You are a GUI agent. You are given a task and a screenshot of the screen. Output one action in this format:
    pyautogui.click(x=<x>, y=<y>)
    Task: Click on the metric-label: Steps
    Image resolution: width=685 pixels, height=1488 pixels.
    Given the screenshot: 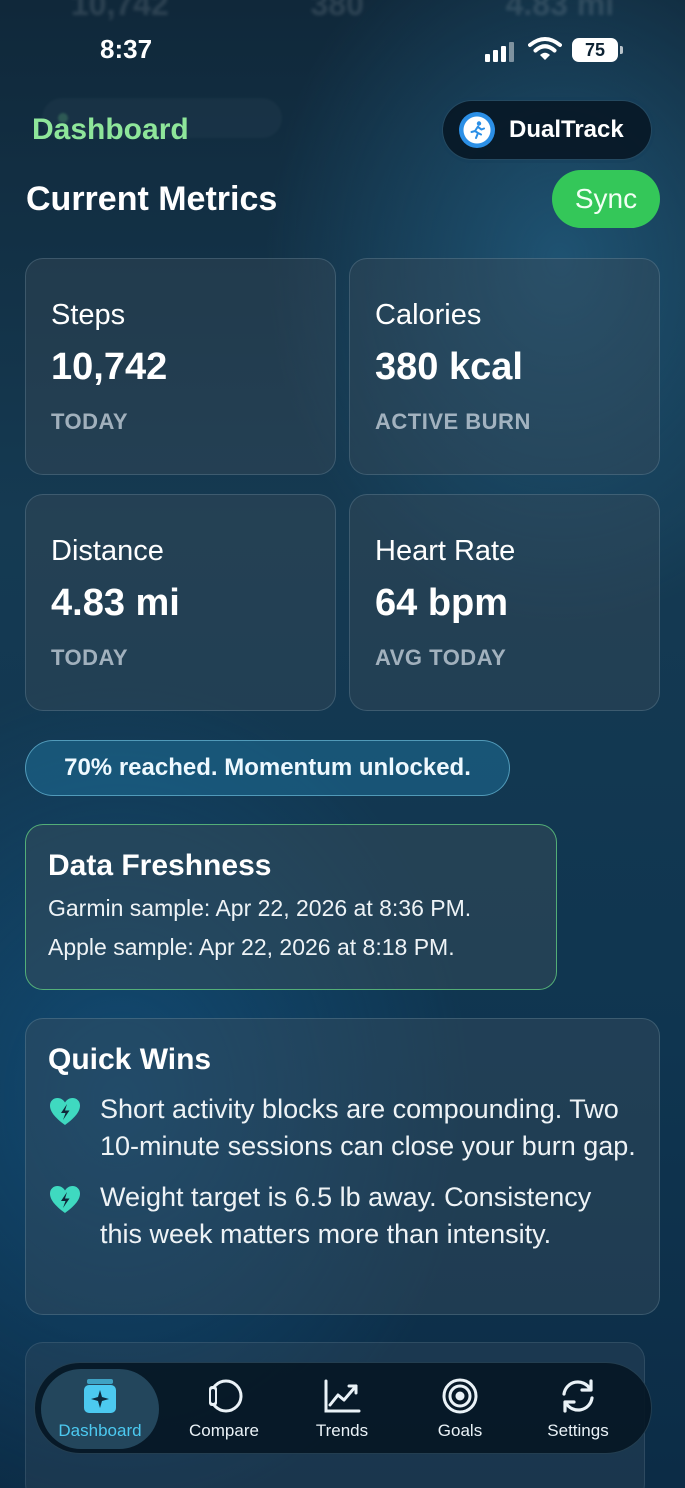 What is the action you would take?
    pyautogui.click(x=88, y=315)
    